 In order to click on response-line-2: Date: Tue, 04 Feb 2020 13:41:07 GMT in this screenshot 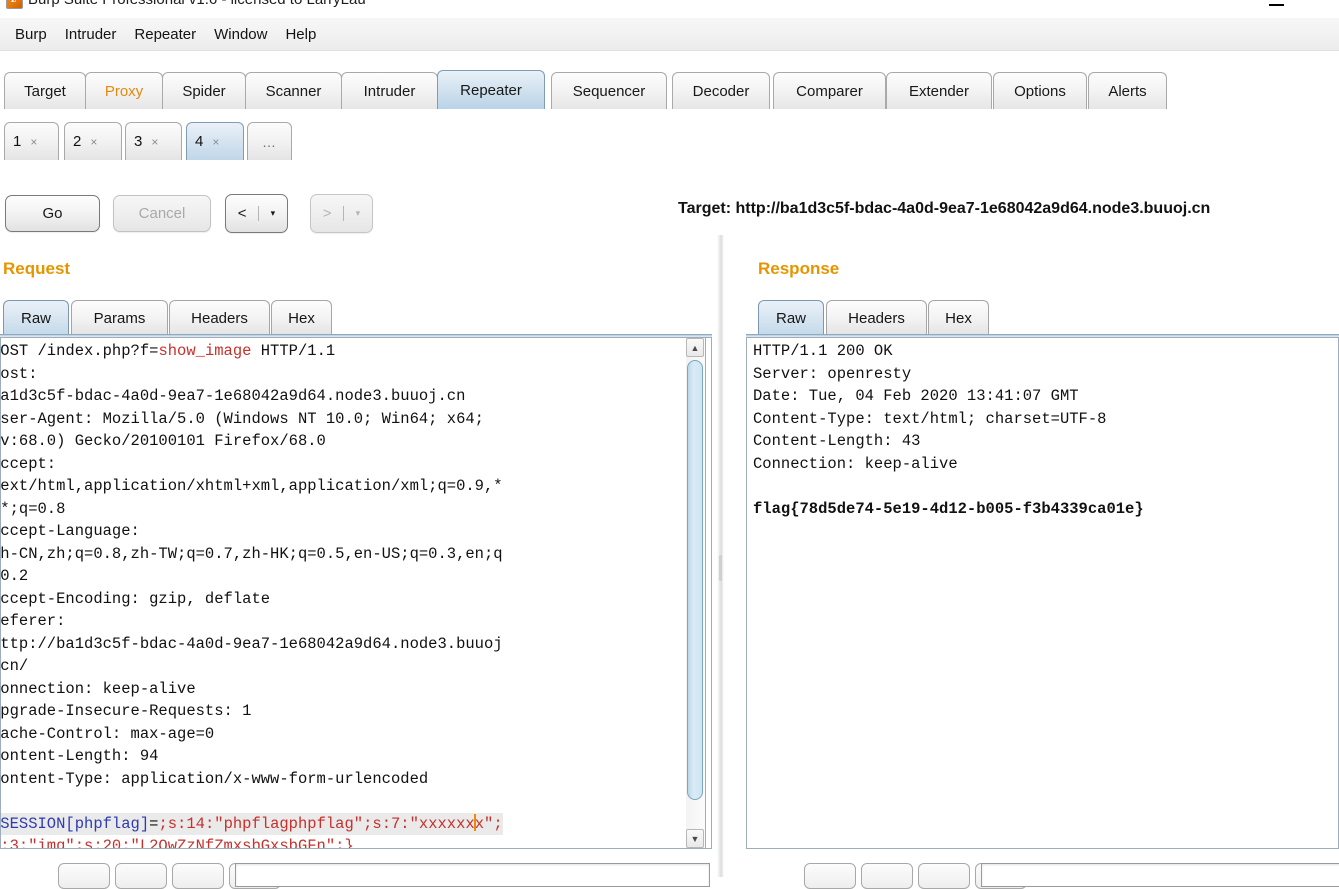, I will do `click(916, 396)`.